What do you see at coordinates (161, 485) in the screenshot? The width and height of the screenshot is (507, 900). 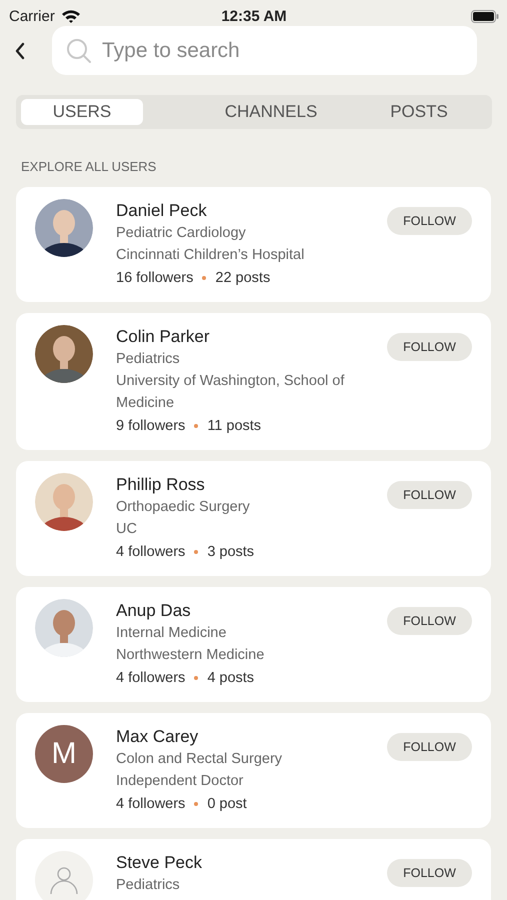 I see `user-name: Phillip Ross` at bounding box center [161, 485].